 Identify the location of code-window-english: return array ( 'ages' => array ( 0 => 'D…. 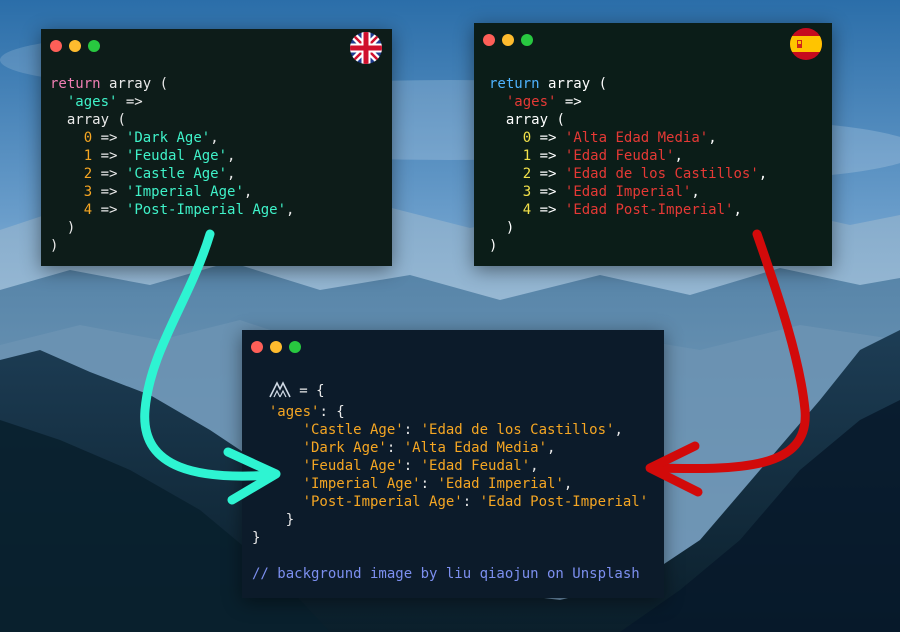
(216, 147).